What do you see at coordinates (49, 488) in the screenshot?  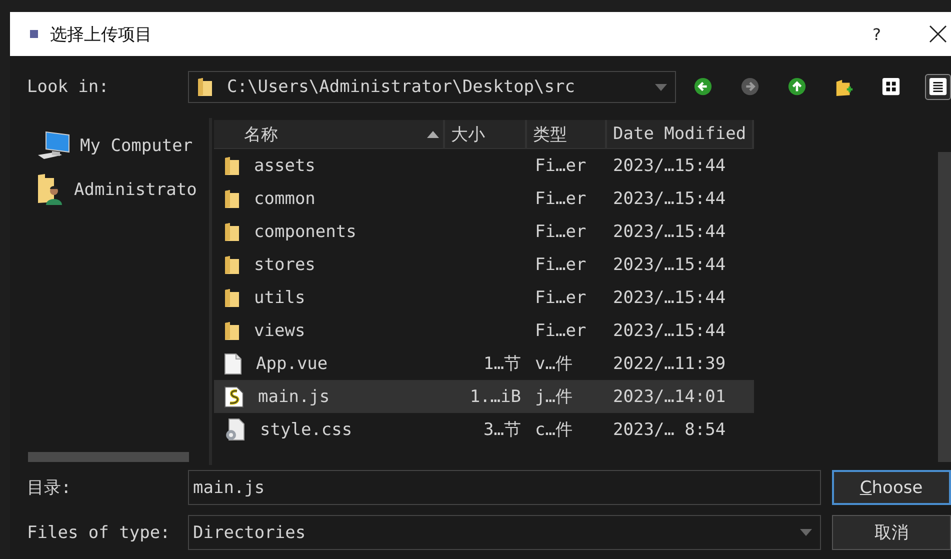 I see `field-label: 目录:` at bounding box center [49, 488].